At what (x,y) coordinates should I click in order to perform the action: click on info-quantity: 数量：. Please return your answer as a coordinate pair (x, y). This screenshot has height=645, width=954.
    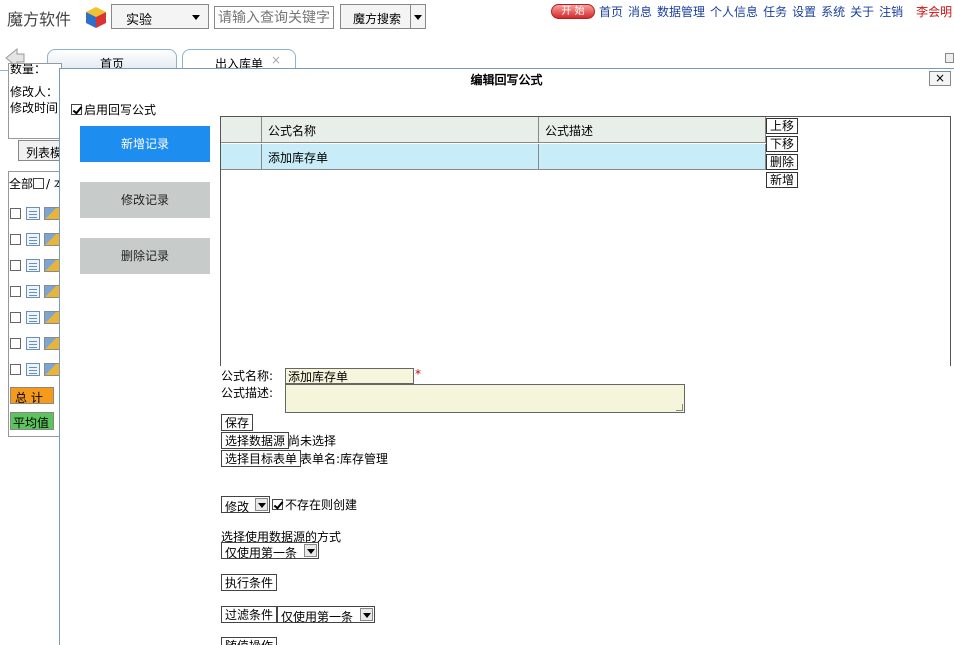
    Looking at the image, I should click on (28, 69).